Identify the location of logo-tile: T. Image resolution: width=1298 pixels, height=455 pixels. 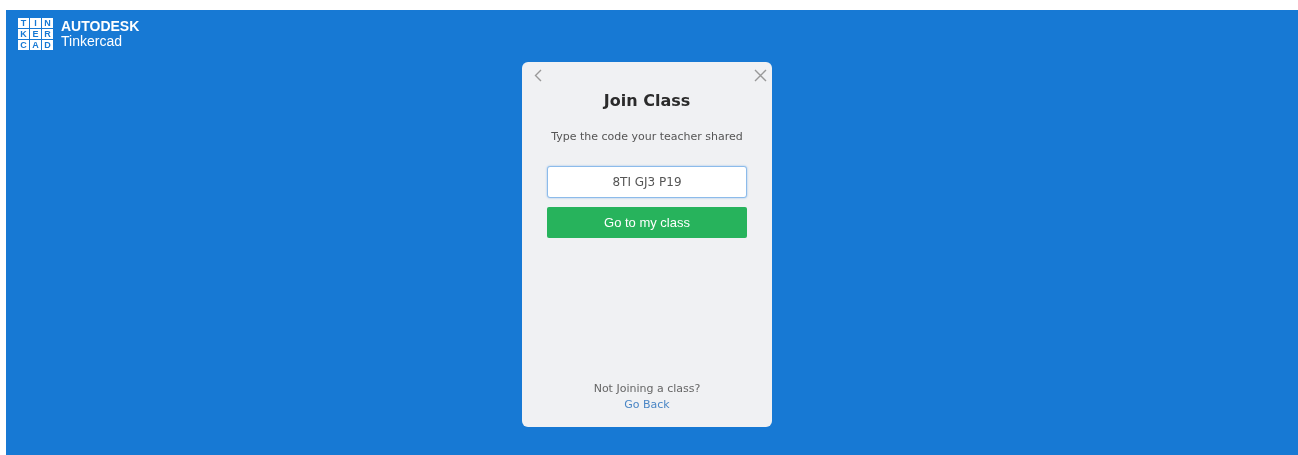
(23, 23).